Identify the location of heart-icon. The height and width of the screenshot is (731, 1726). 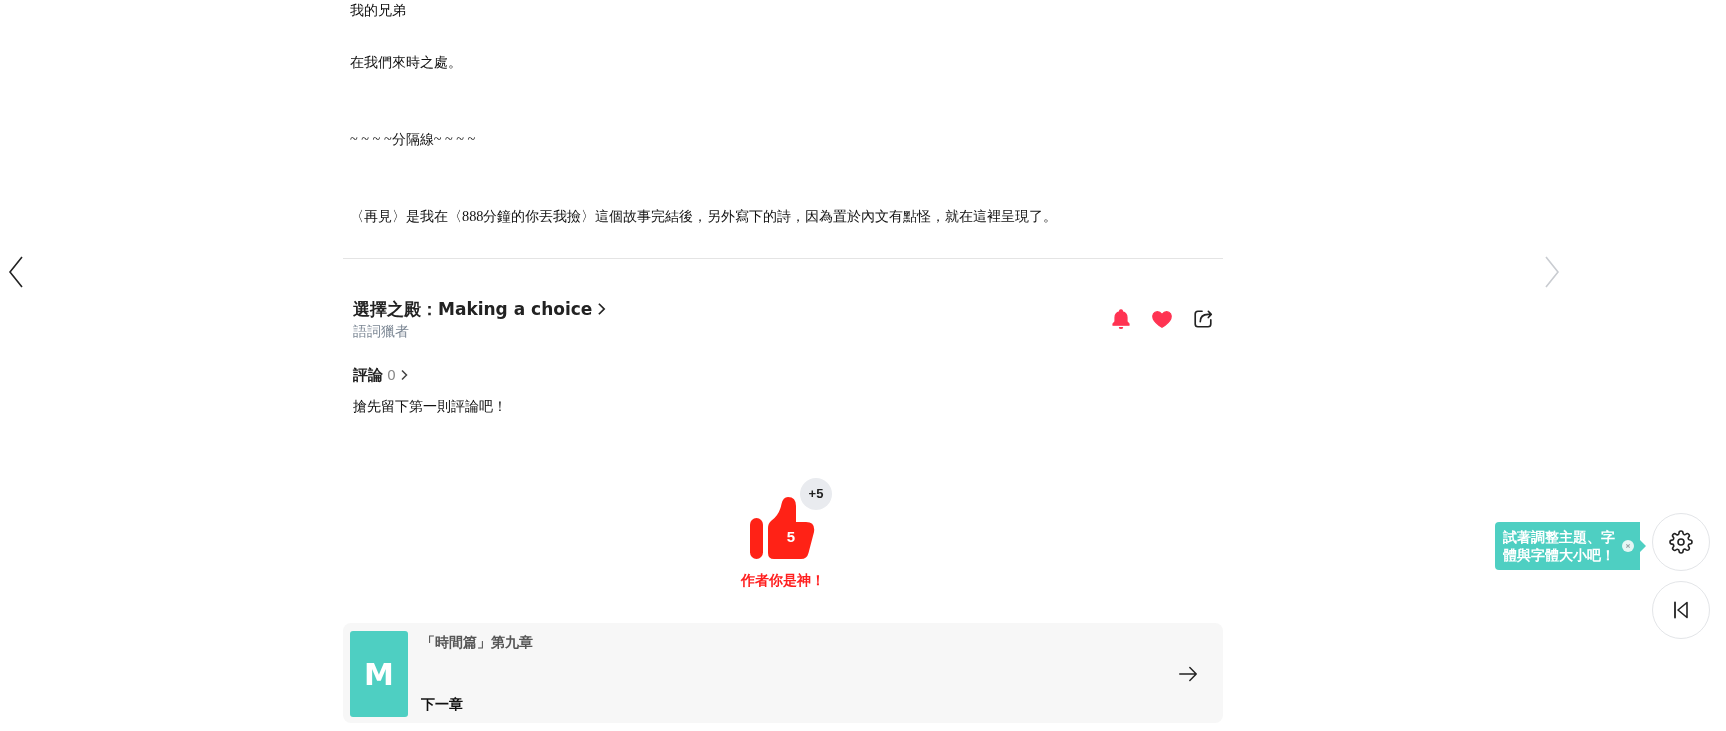
(1162, 319).